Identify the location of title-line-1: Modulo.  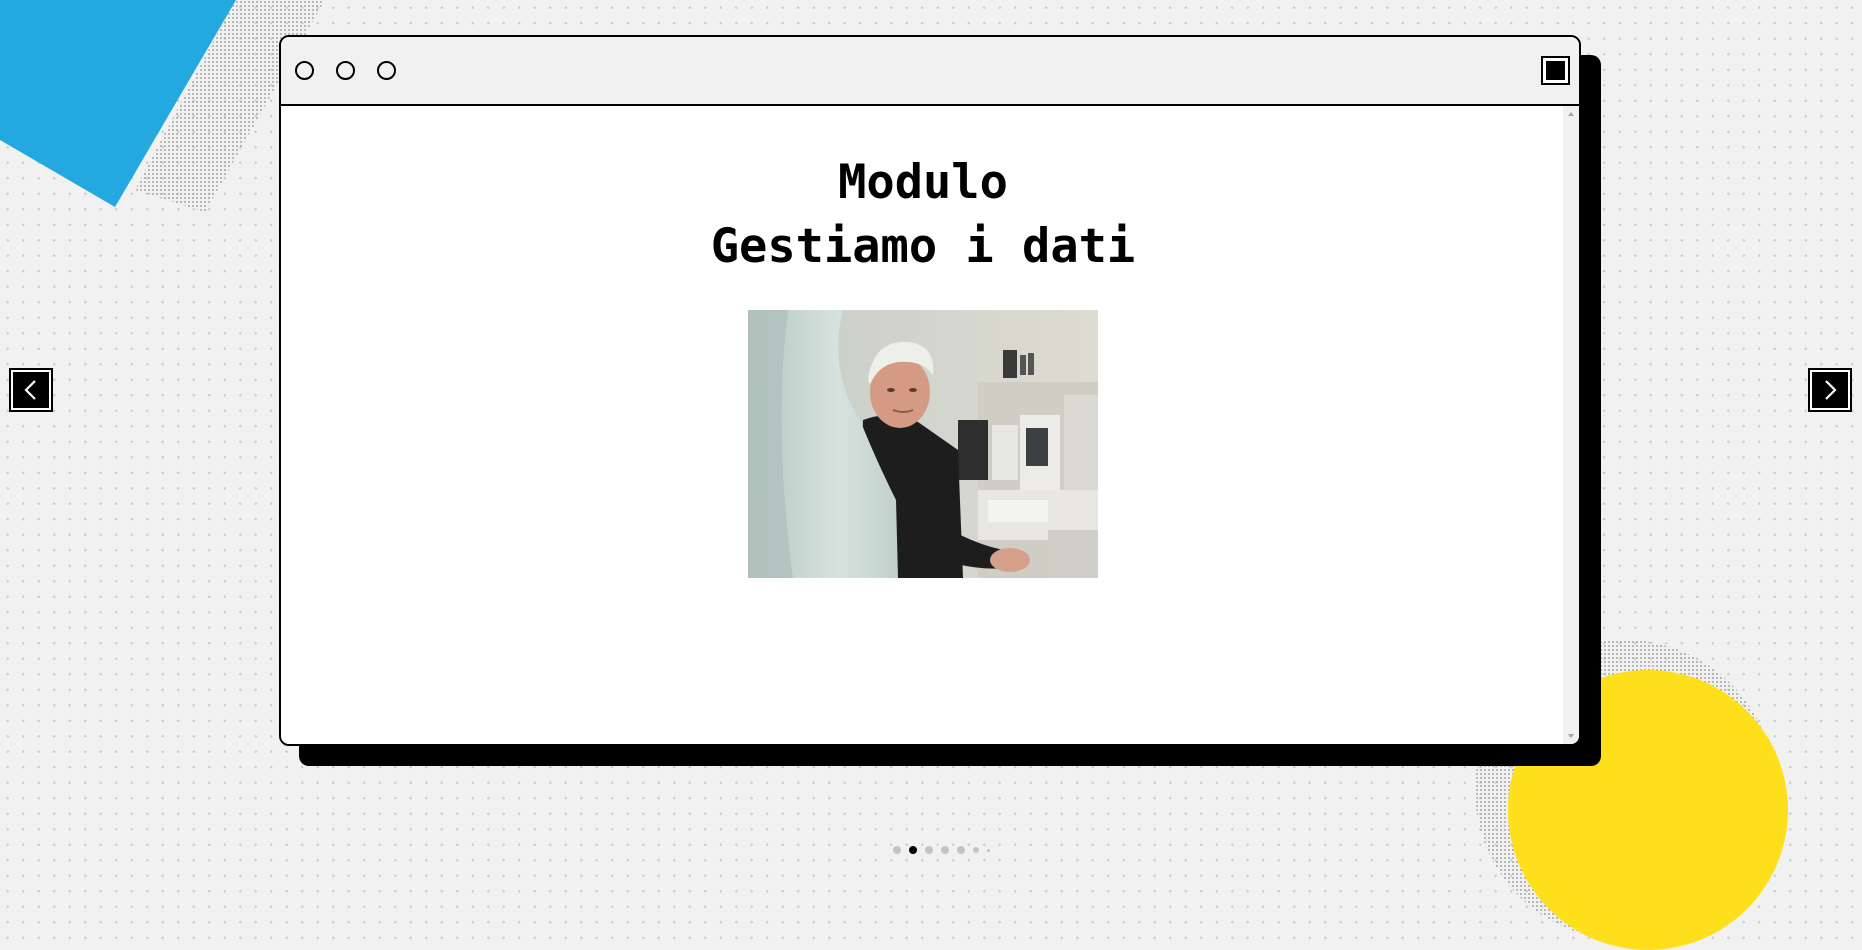
(923, 182).